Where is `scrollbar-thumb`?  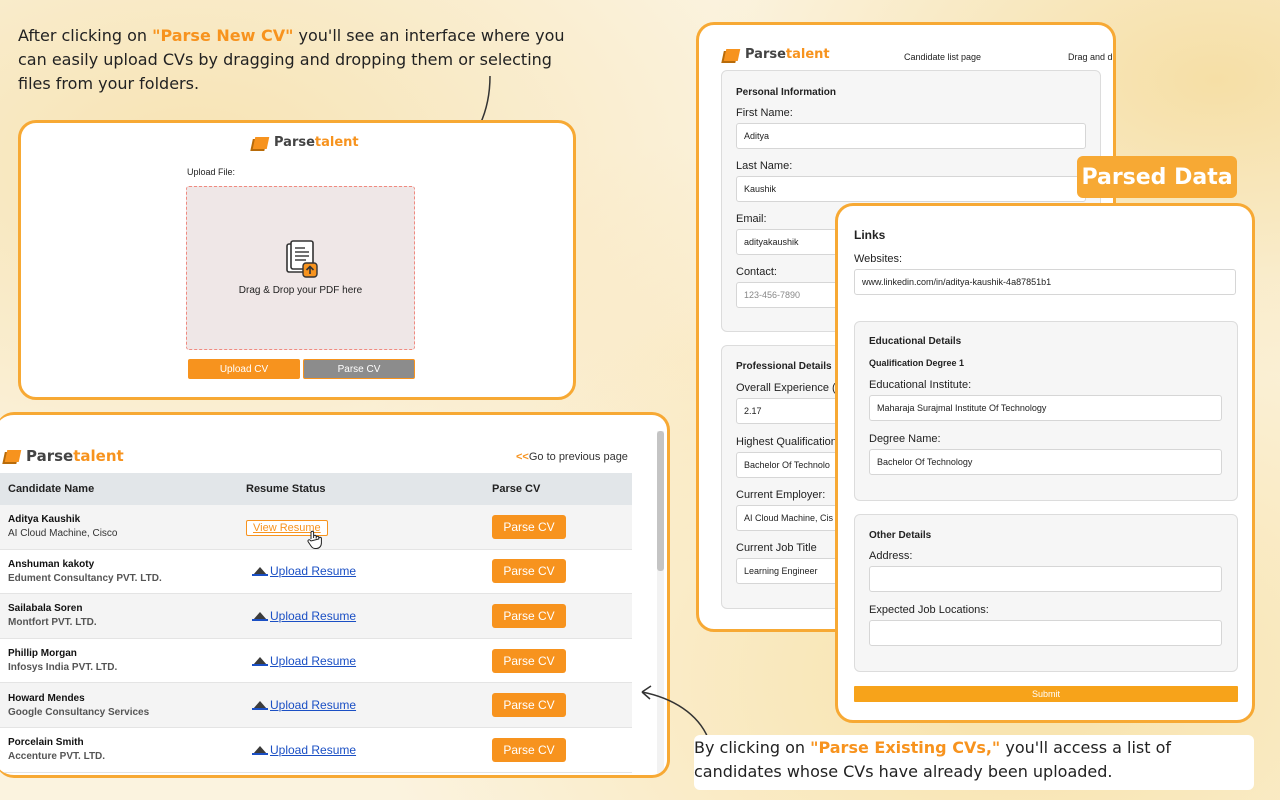
scrollbar-thumb is located at coordinates (660, 501).